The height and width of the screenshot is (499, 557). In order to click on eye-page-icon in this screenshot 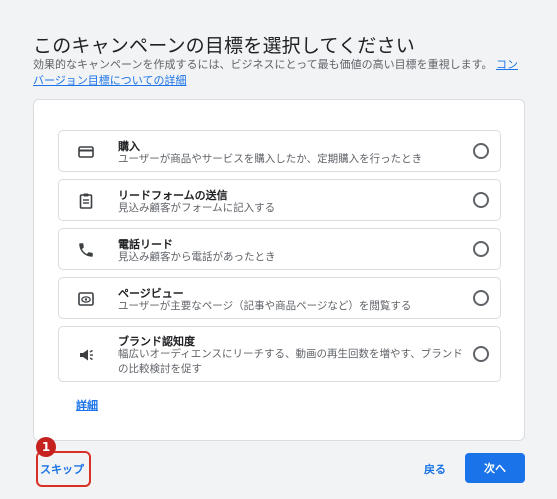, I will do `click(86, 299)`.